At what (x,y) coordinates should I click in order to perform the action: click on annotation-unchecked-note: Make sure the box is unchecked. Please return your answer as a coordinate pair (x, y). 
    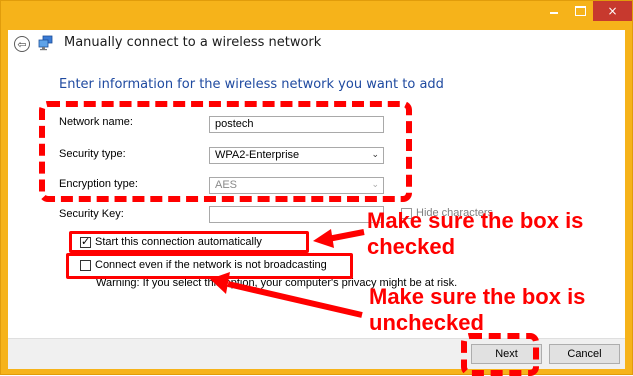
    Looking at the image, I should click on (477, 310).